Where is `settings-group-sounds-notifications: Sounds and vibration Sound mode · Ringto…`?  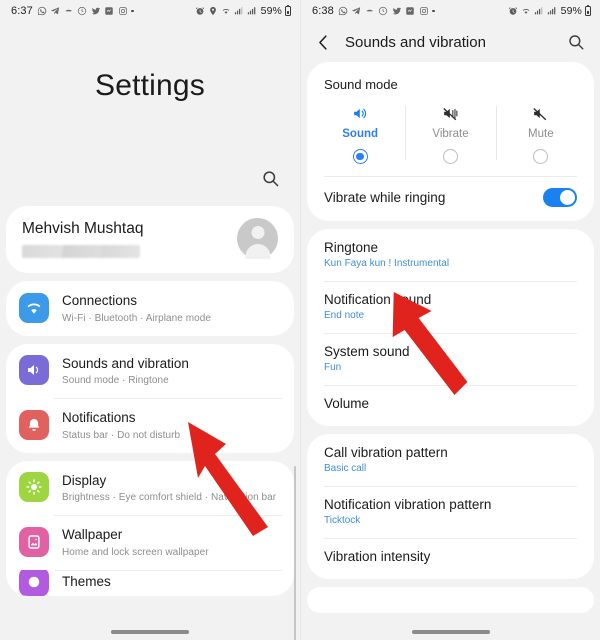 settings-group-sounds-notifications: Sounds and vibration Sound mode · Ringto… is located at coordinates (150, 398).